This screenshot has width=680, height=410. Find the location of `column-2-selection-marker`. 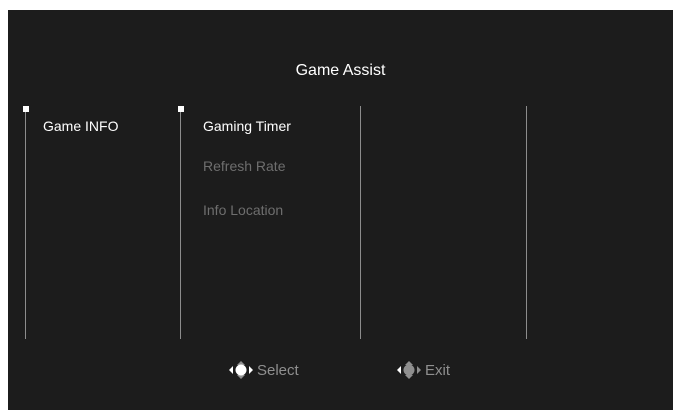

column-2-selection-marker is located at coordinates (181, 109).